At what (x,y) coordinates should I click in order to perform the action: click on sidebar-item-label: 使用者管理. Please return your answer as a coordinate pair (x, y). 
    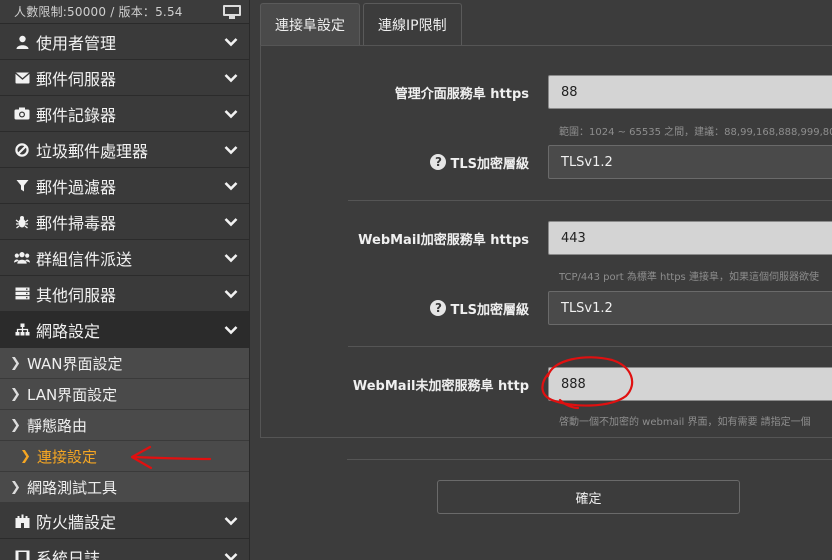
    Looking at the image, I should click on (76, 43).